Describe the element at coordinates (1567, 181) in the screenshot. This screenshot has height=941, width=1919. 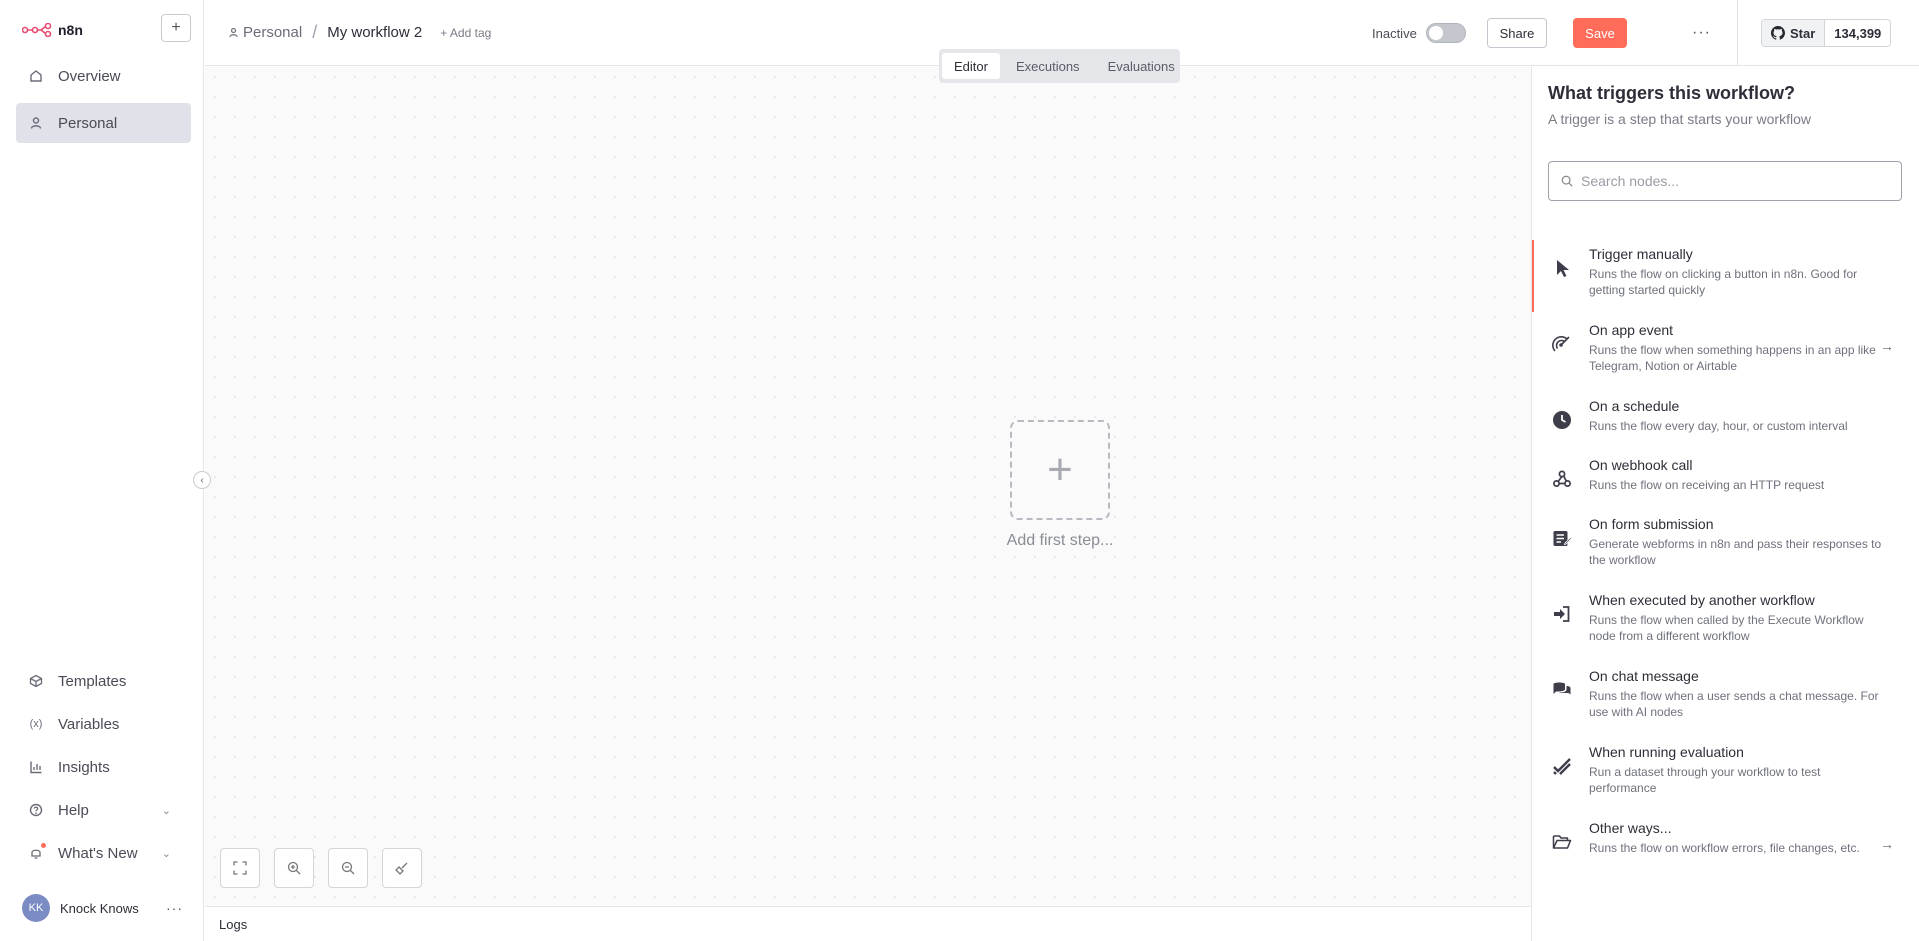
I see `search-icon` at that location.